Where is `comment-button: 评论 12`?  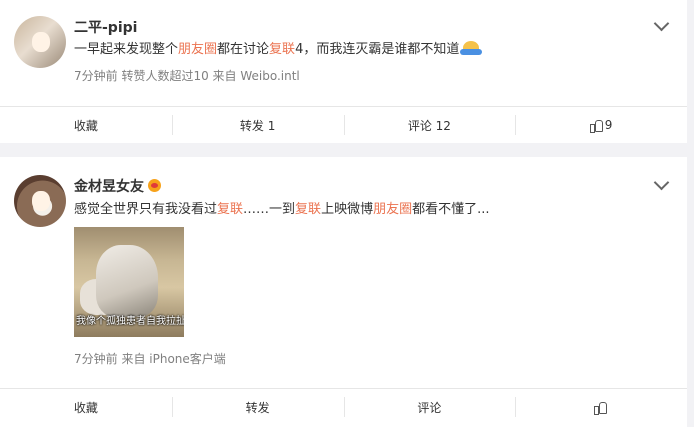 comment-button: 评论 12 is located at coordinates (429, 125).